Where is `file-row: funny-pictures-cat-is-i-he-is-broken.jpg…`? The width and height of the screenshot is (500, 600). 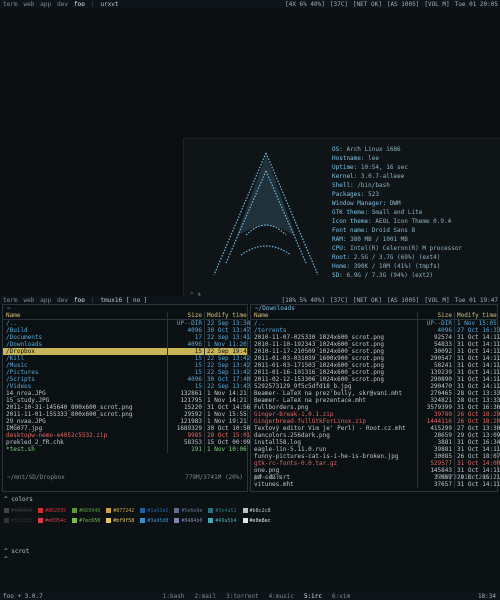
file-row: funny-pictures-cat-is-i-he-is-broken.jpg… is located at coordinates (375, 456).